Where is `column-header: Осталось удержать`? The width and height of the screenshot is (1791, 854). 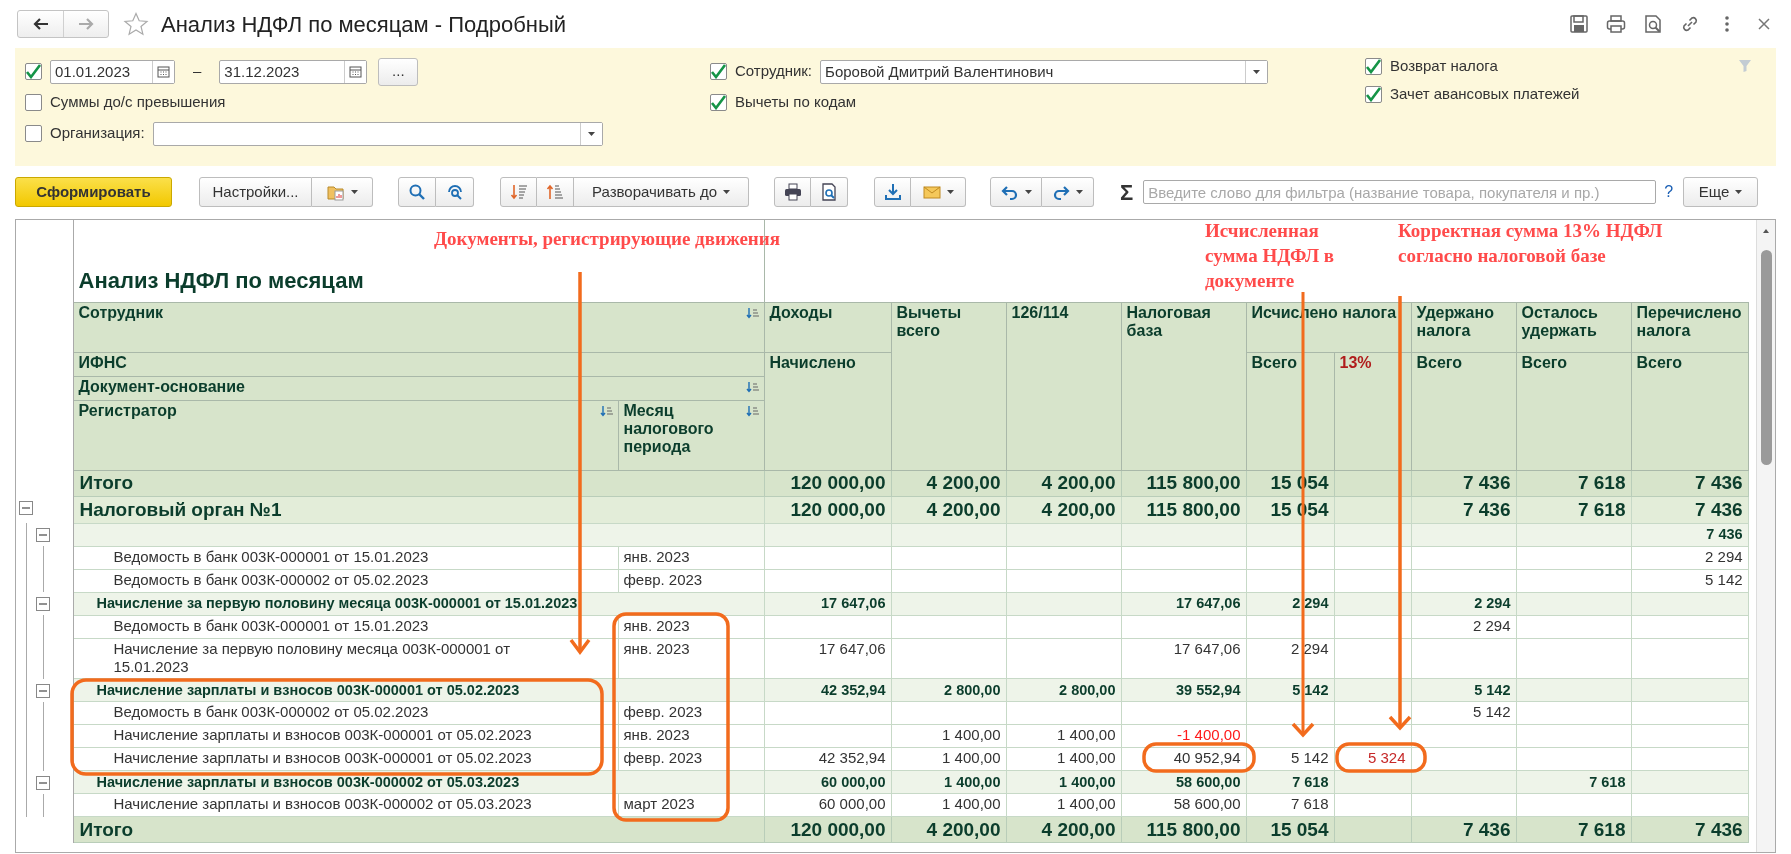
column-header: Осталось удержать is located at coordinates (1559, 321).